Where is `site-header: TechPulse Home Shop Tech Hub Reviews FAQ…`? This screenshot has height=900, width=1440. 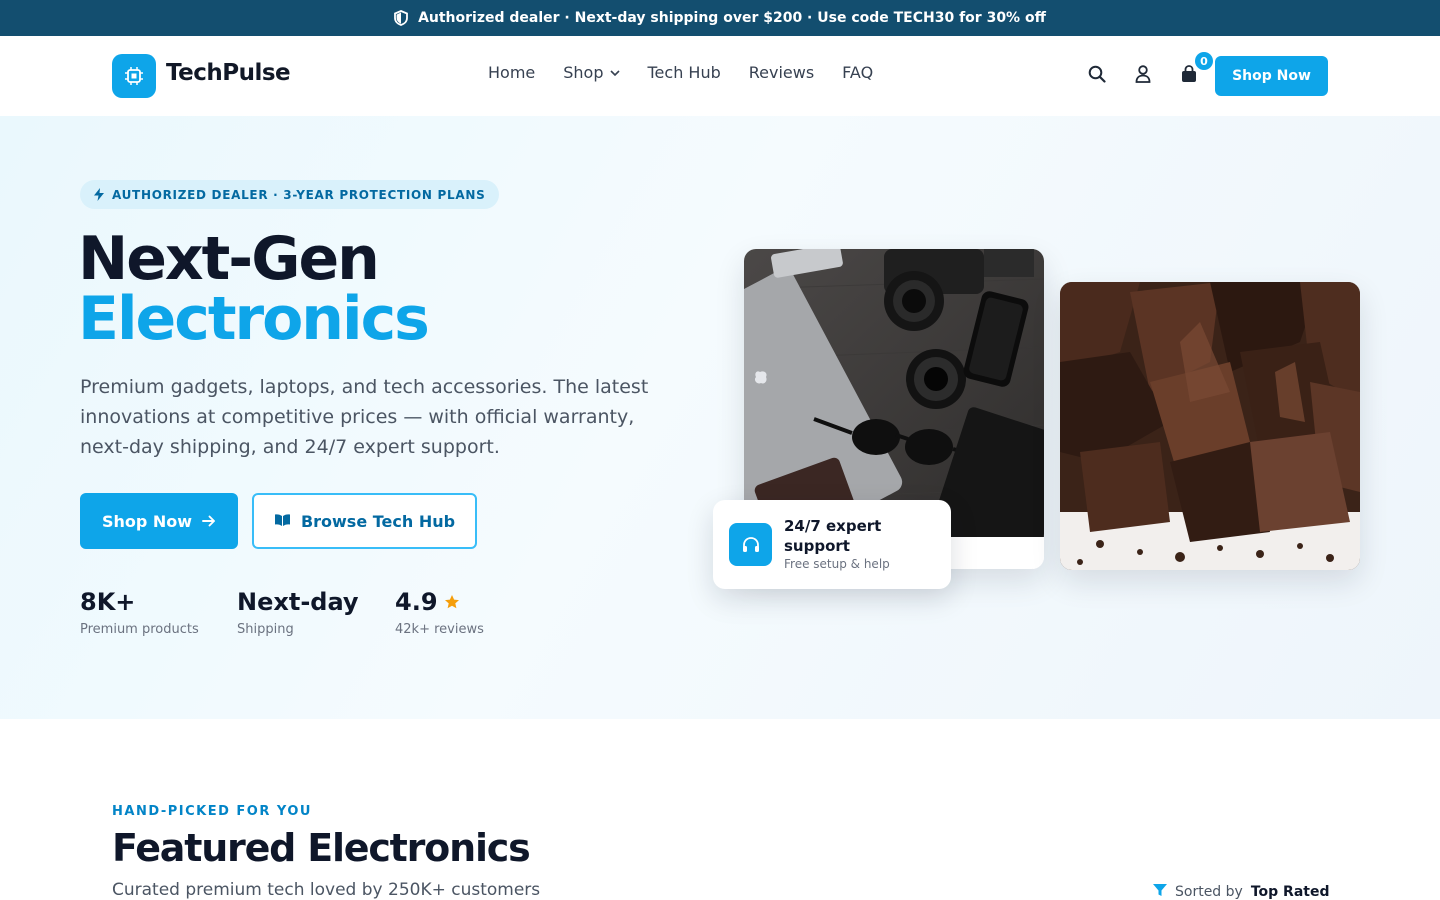
site-header: TechPulse Home Shop Tech Hub Reviews FAQ… is located at coordinates (720, 76).